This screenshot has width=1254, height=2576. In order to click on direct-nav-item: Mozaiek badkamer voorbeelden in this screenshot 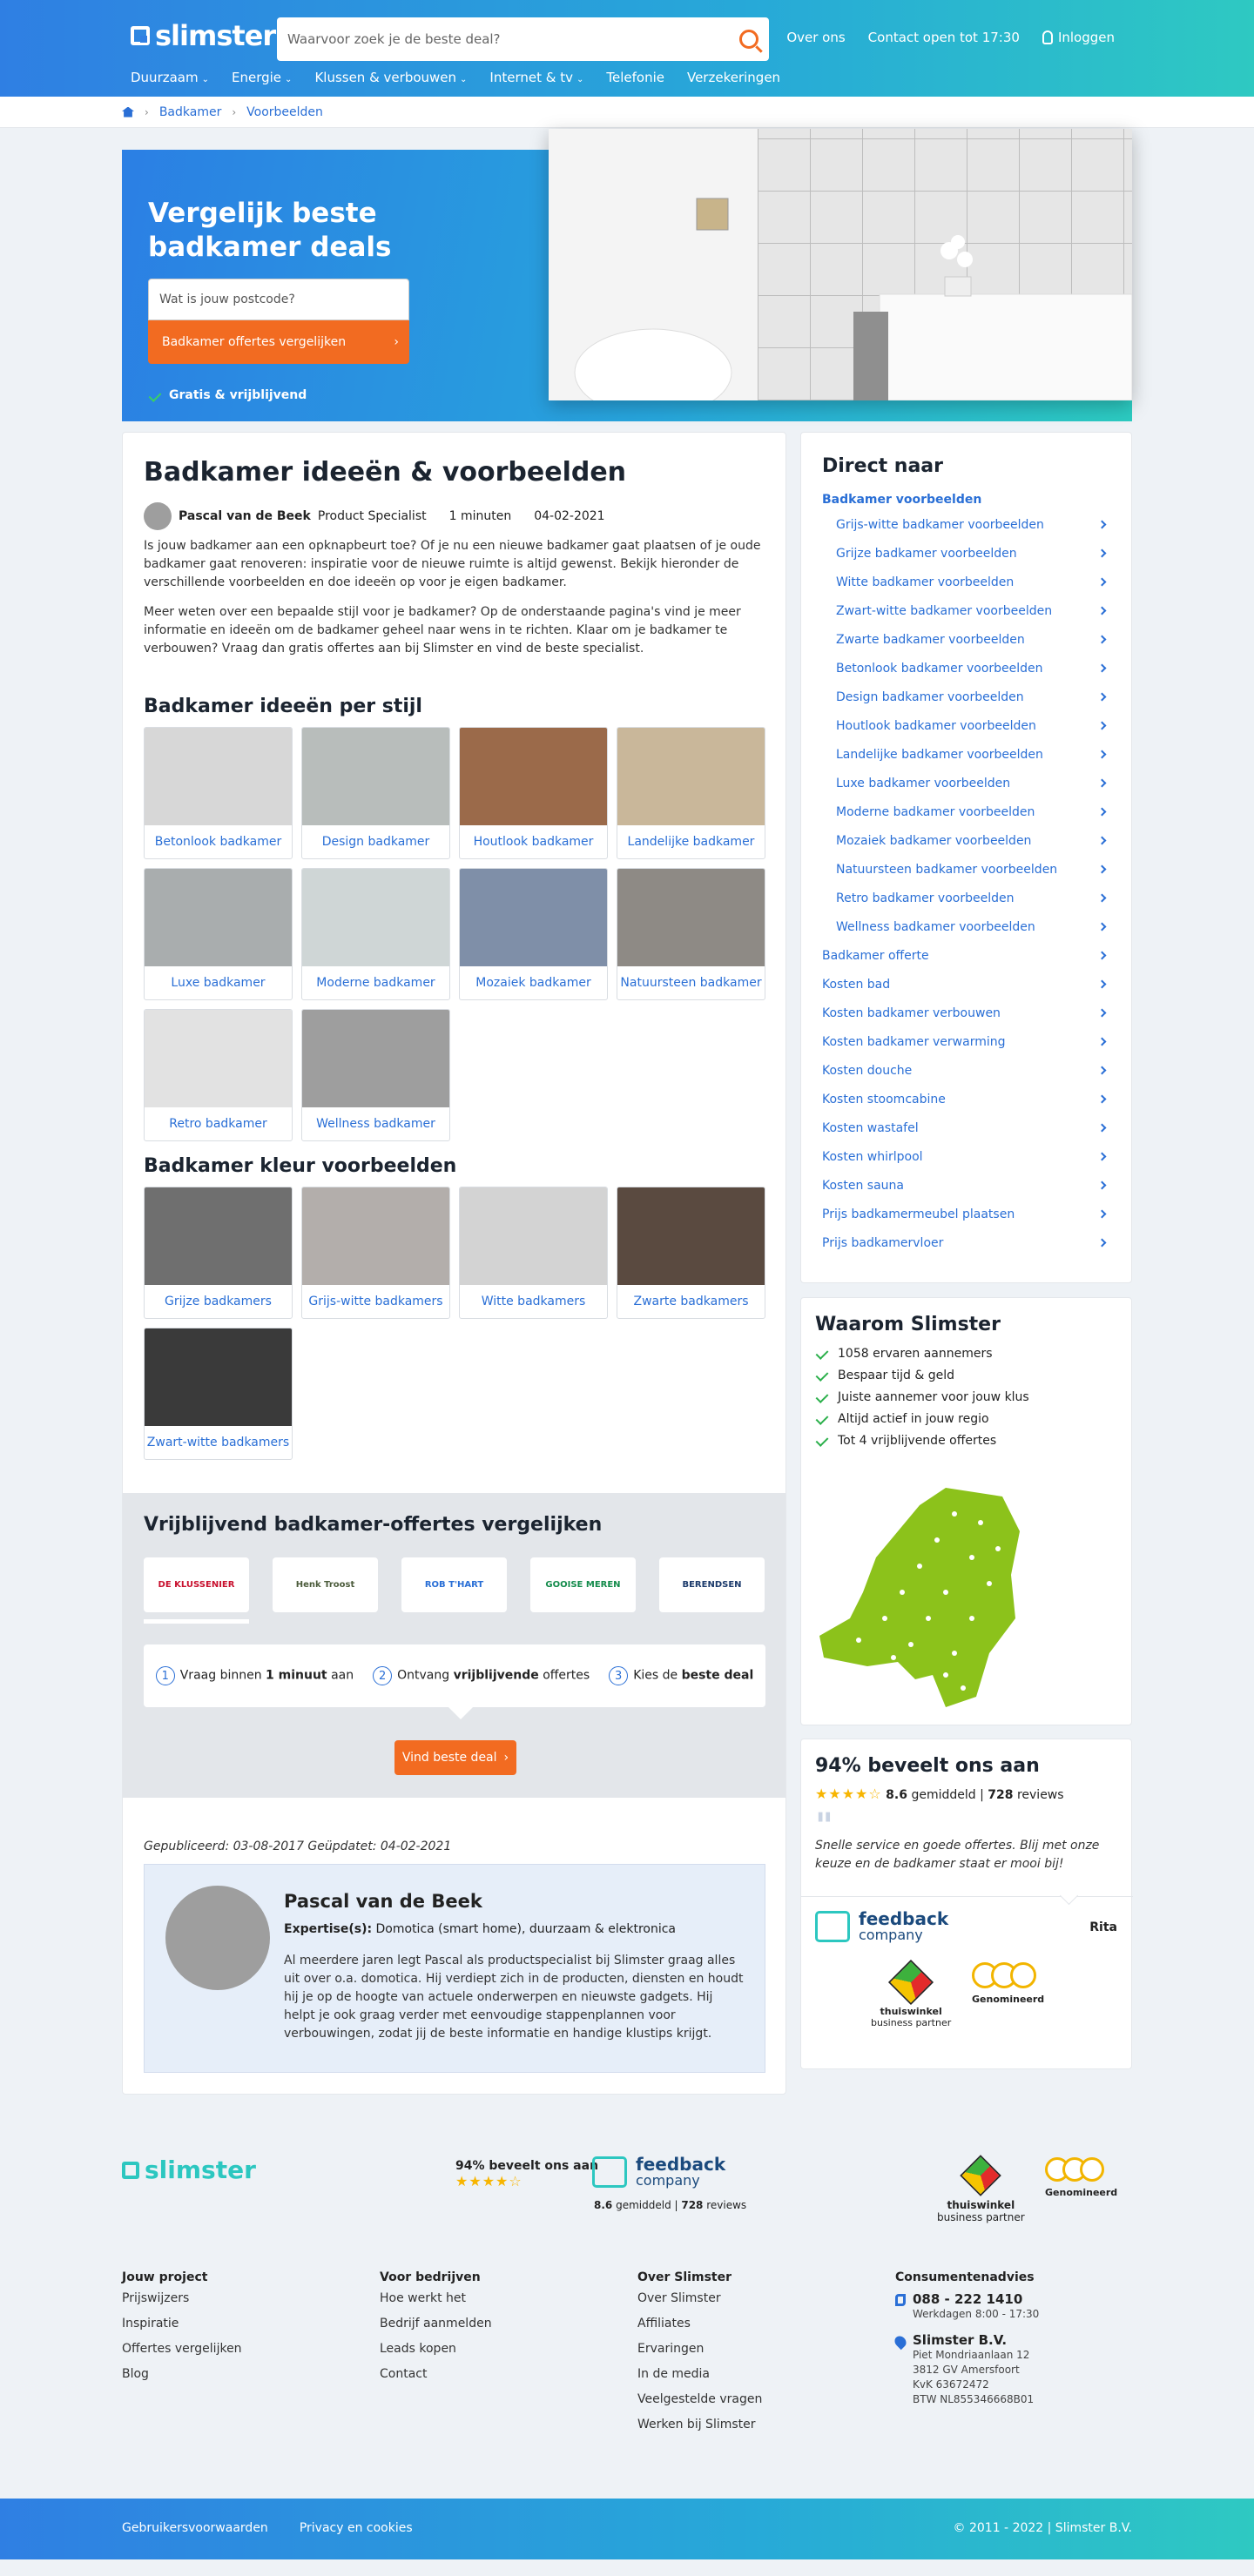, I will do `click(966, 840)`.